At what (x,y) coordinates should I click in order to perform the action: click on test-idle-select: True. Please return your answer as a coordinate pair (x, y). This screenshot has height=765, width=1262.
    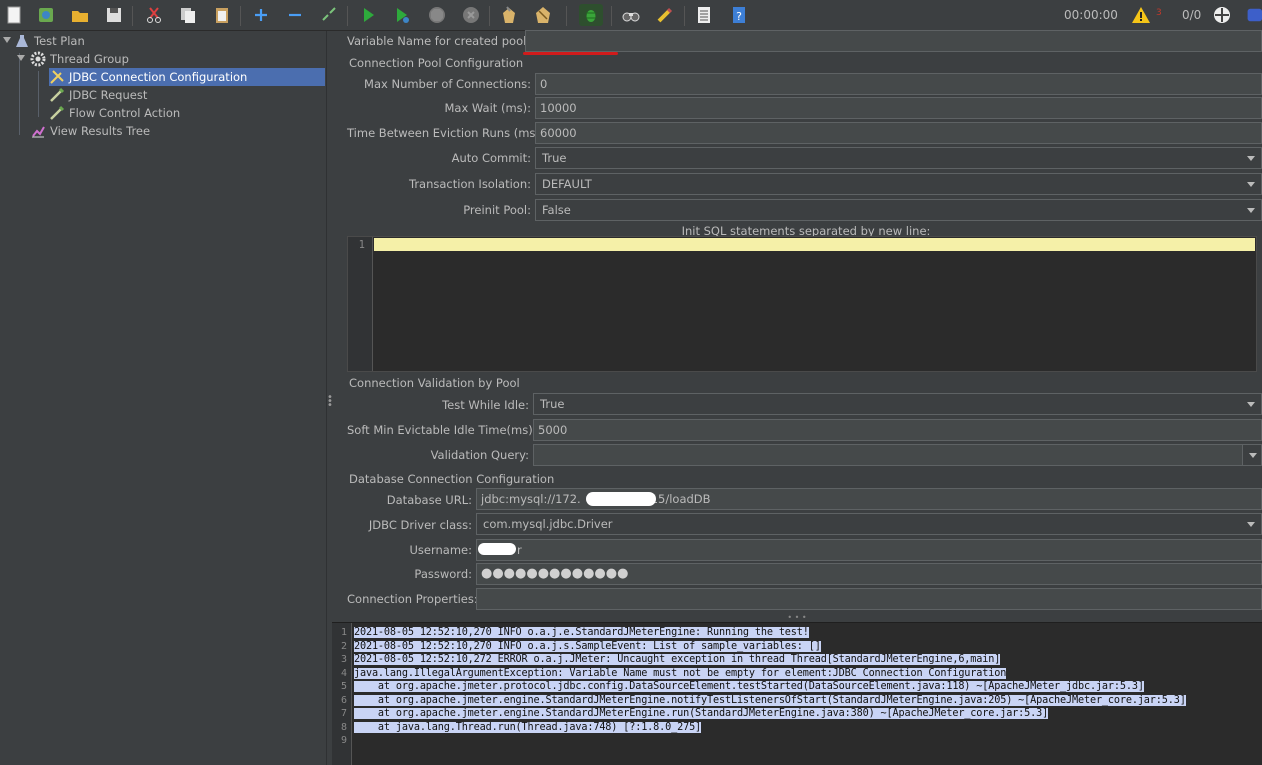
    Looking at the image, I should click on (897, 404).